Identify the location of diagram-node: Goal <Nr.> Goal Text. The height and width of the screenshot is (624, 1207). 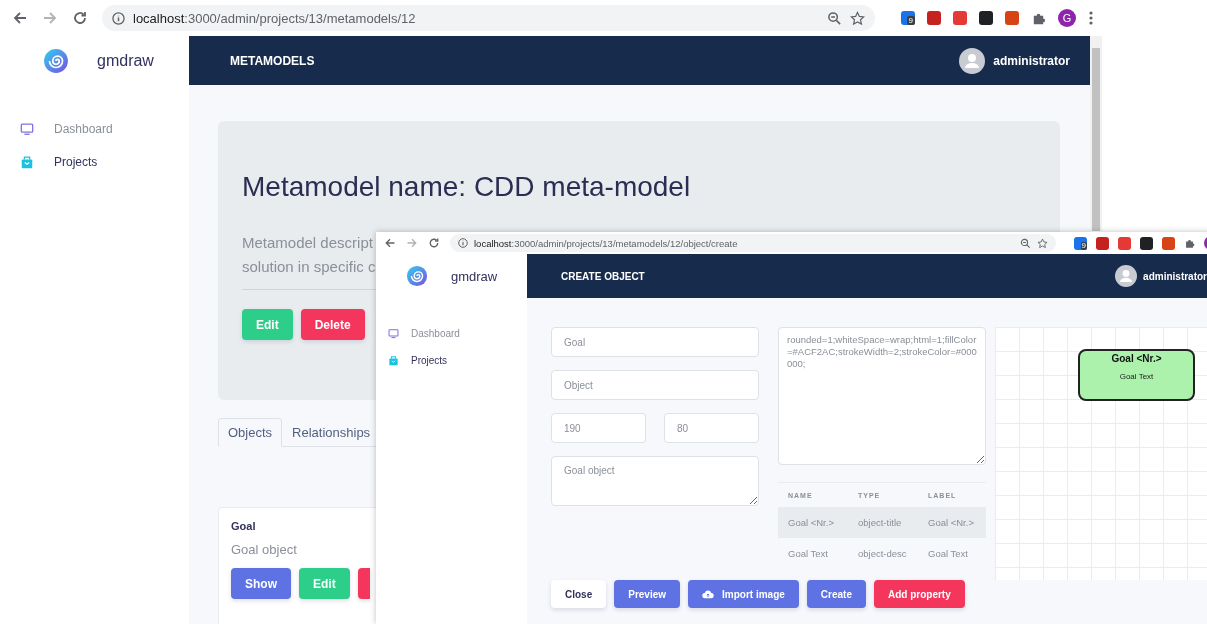
(1136, 375).